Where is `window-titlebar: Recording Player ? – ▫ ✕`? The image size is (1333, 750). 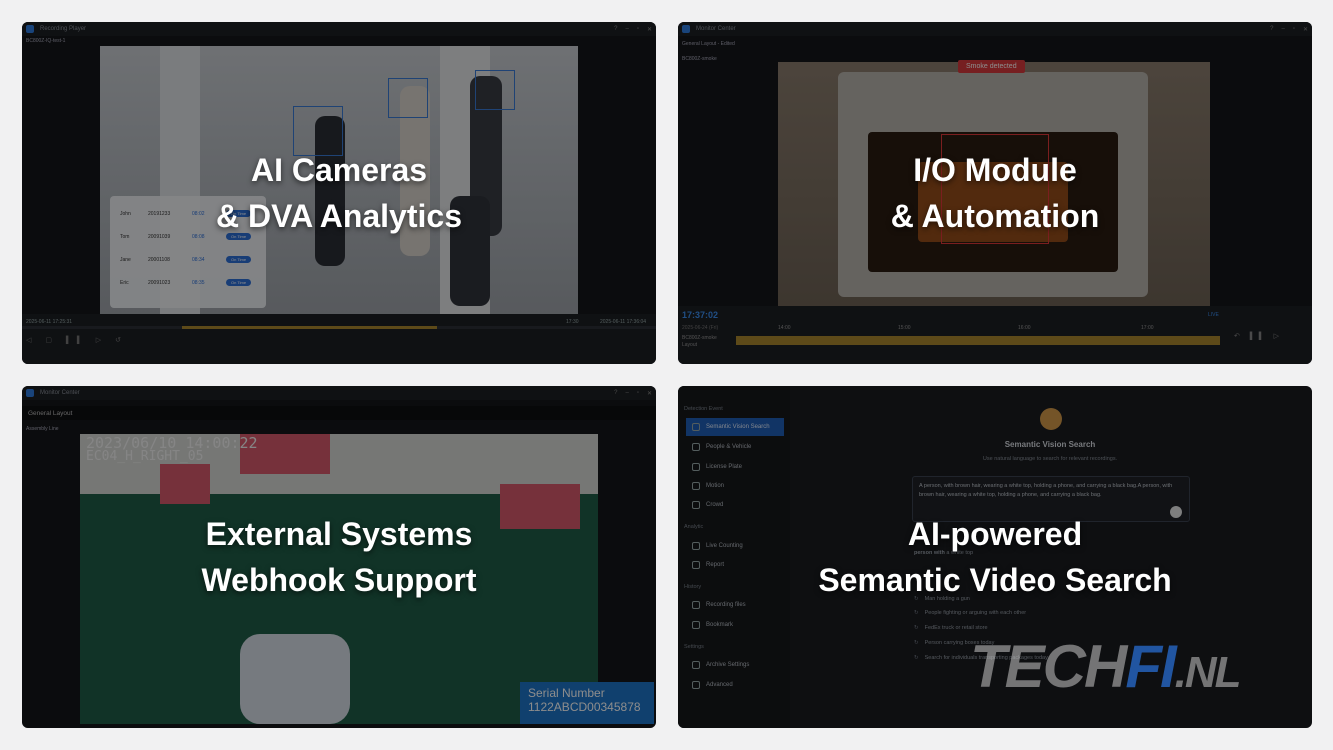 window-titlebar: Recording Player ? – ▫ ✕ is located at coordinates (339, 29).